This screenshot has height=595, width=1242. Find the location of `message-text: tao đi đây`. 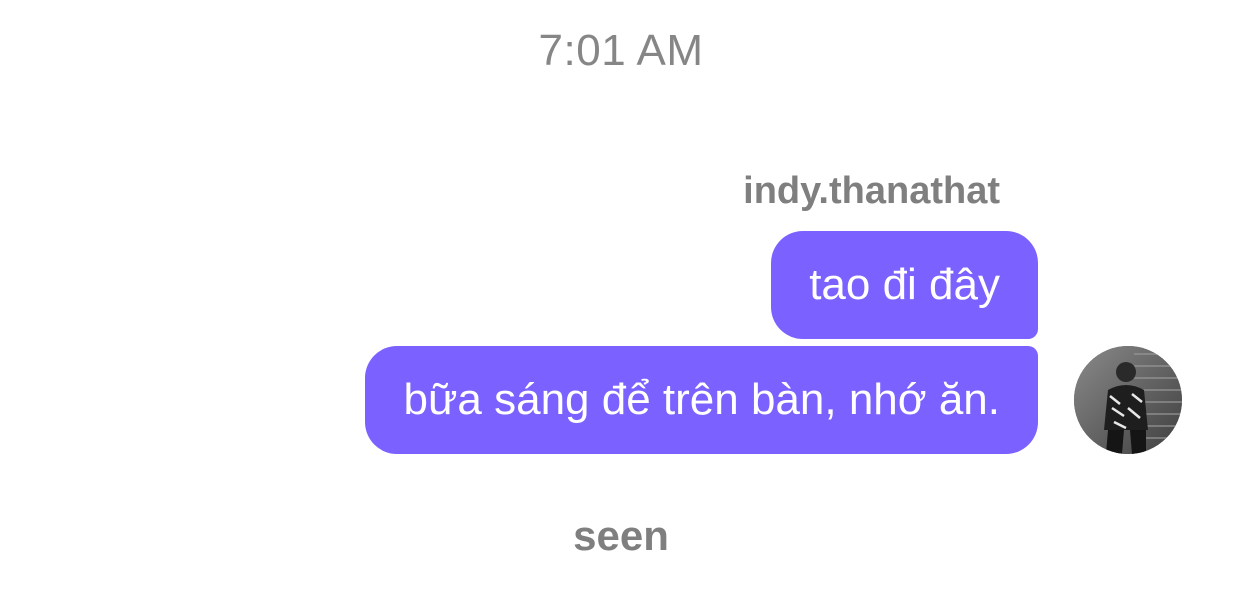

message-text: tao đi đây is located at coordinates (904, 284).